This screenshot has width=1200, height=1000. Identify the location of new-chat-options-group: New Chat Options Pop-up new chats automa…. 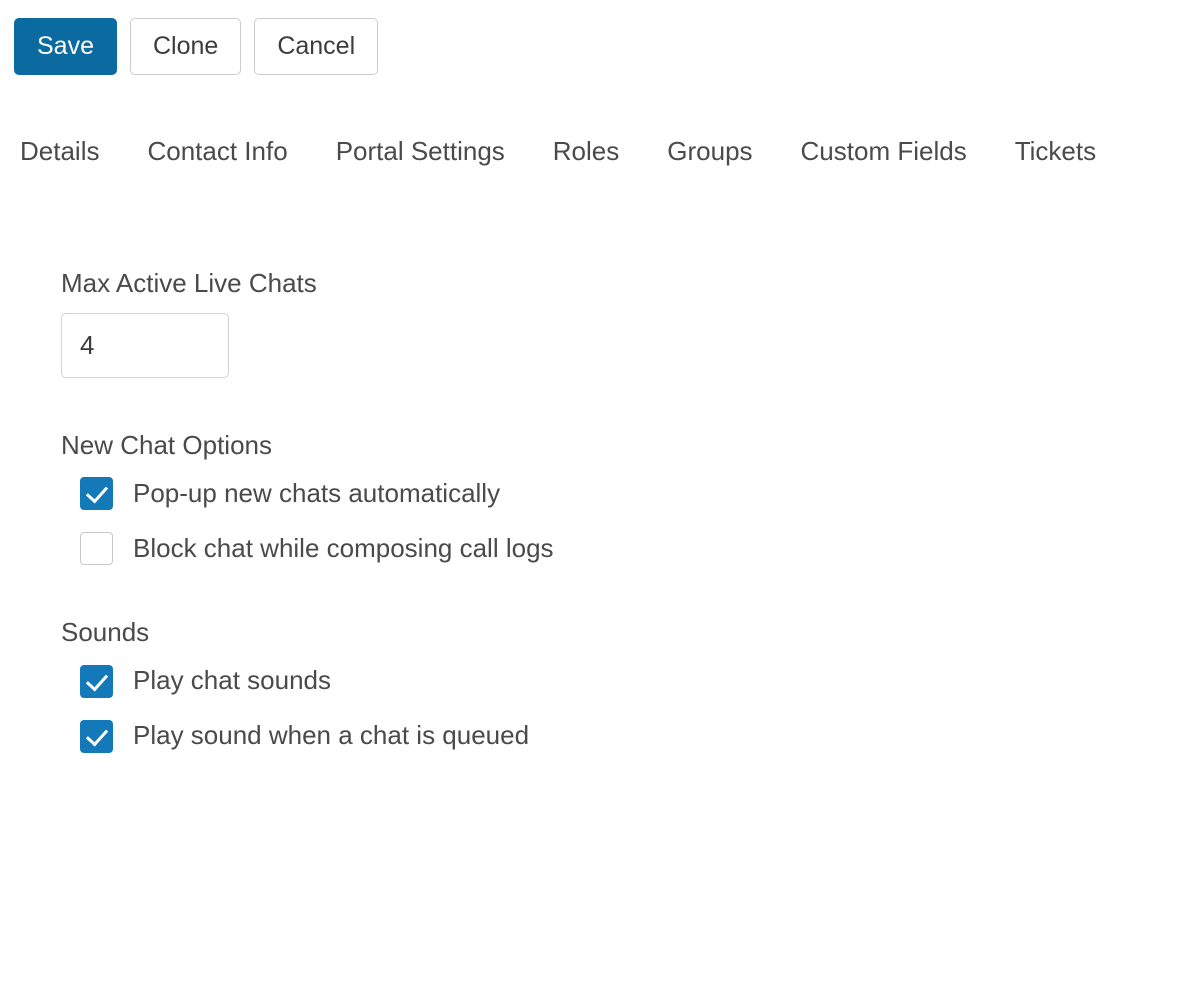
(611, 498).